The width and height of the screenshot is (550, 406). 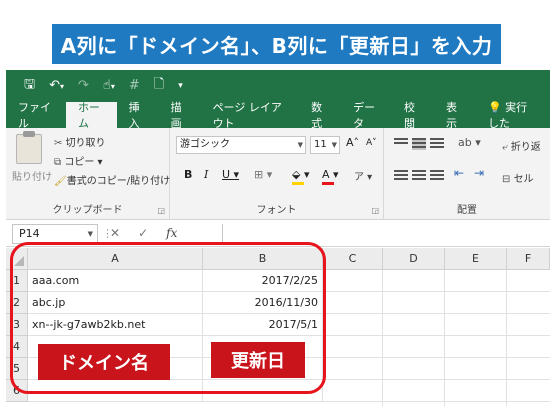 I want to click on tab-formulas: 数式, so click(x=320, y=115).